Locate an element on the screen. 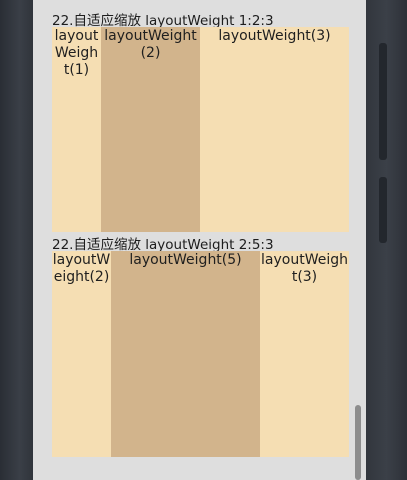 This screenshot has height=480, width=407. power-button is located at coordinates (383, 210).